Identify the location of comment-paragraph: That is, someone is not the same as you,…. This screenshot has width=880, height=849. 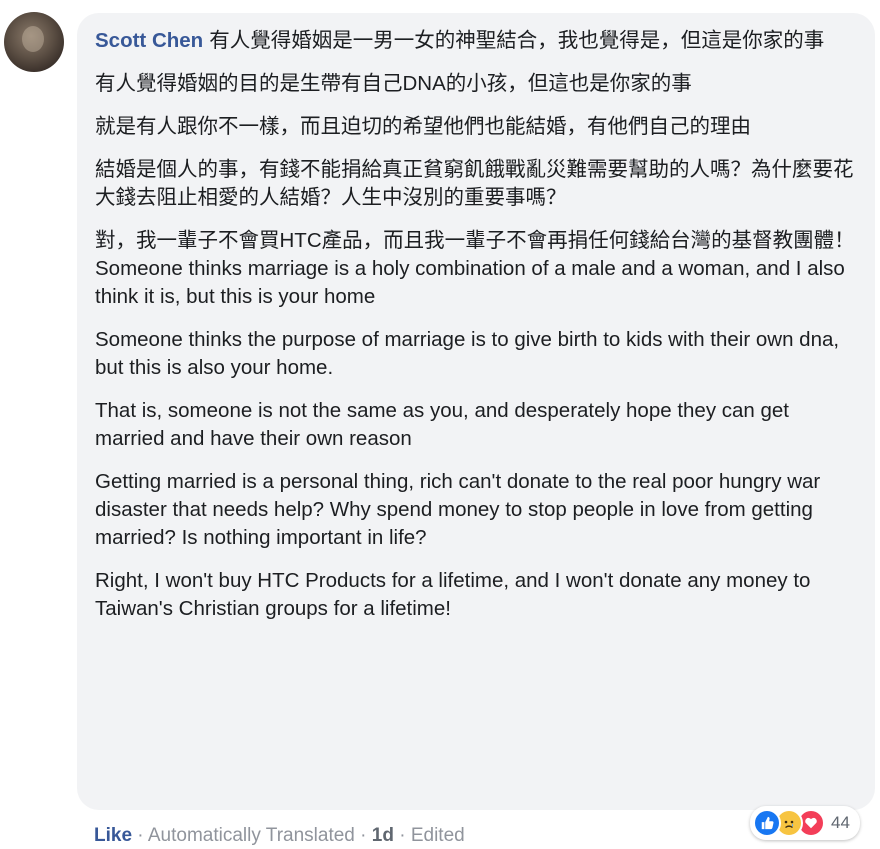
(442, 424).